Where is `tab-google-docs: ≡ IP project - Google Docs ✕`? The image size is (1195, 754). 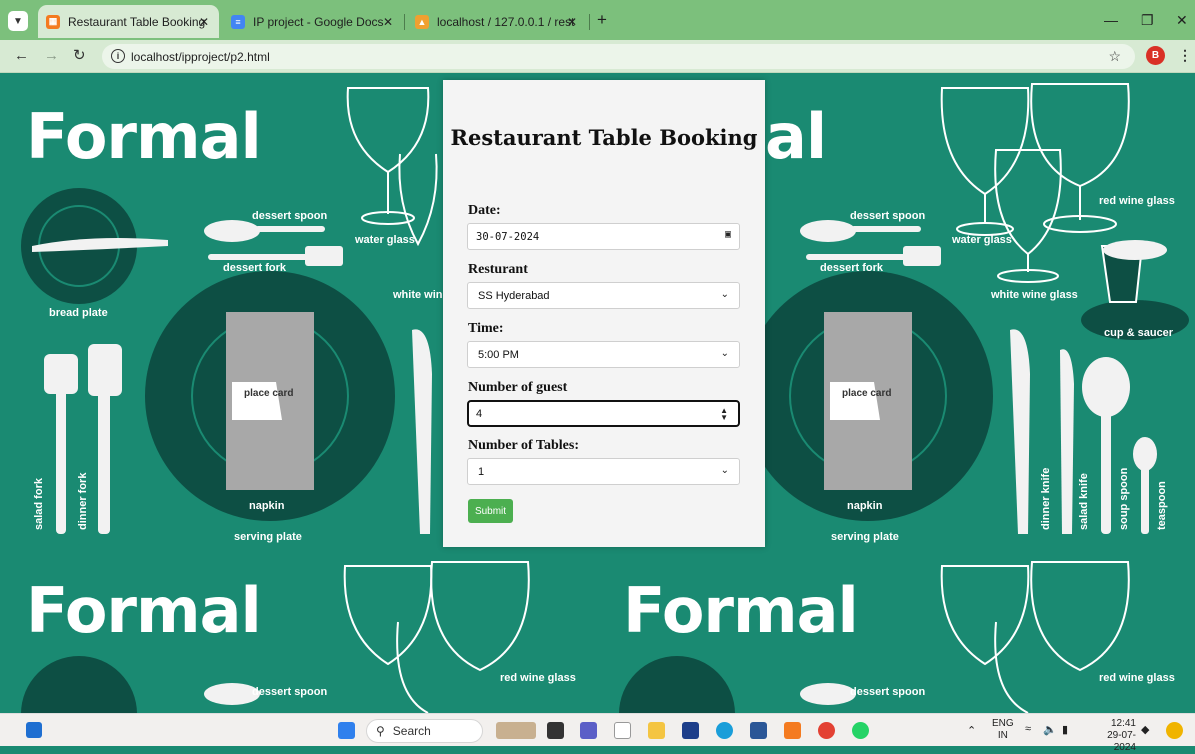 tab-google-docs: ≡ IP project - Google Docs ✕ is located at coordinates (313, 21).